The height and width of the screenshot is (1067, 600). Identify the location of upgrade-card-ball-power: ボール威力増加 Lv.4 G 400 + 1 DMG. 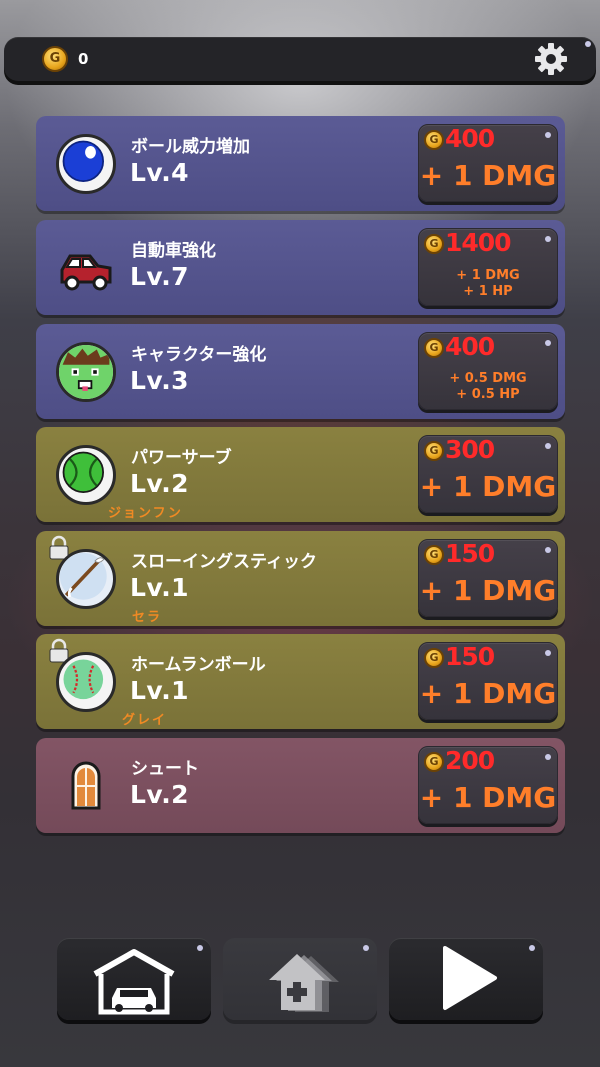
(300, 163).